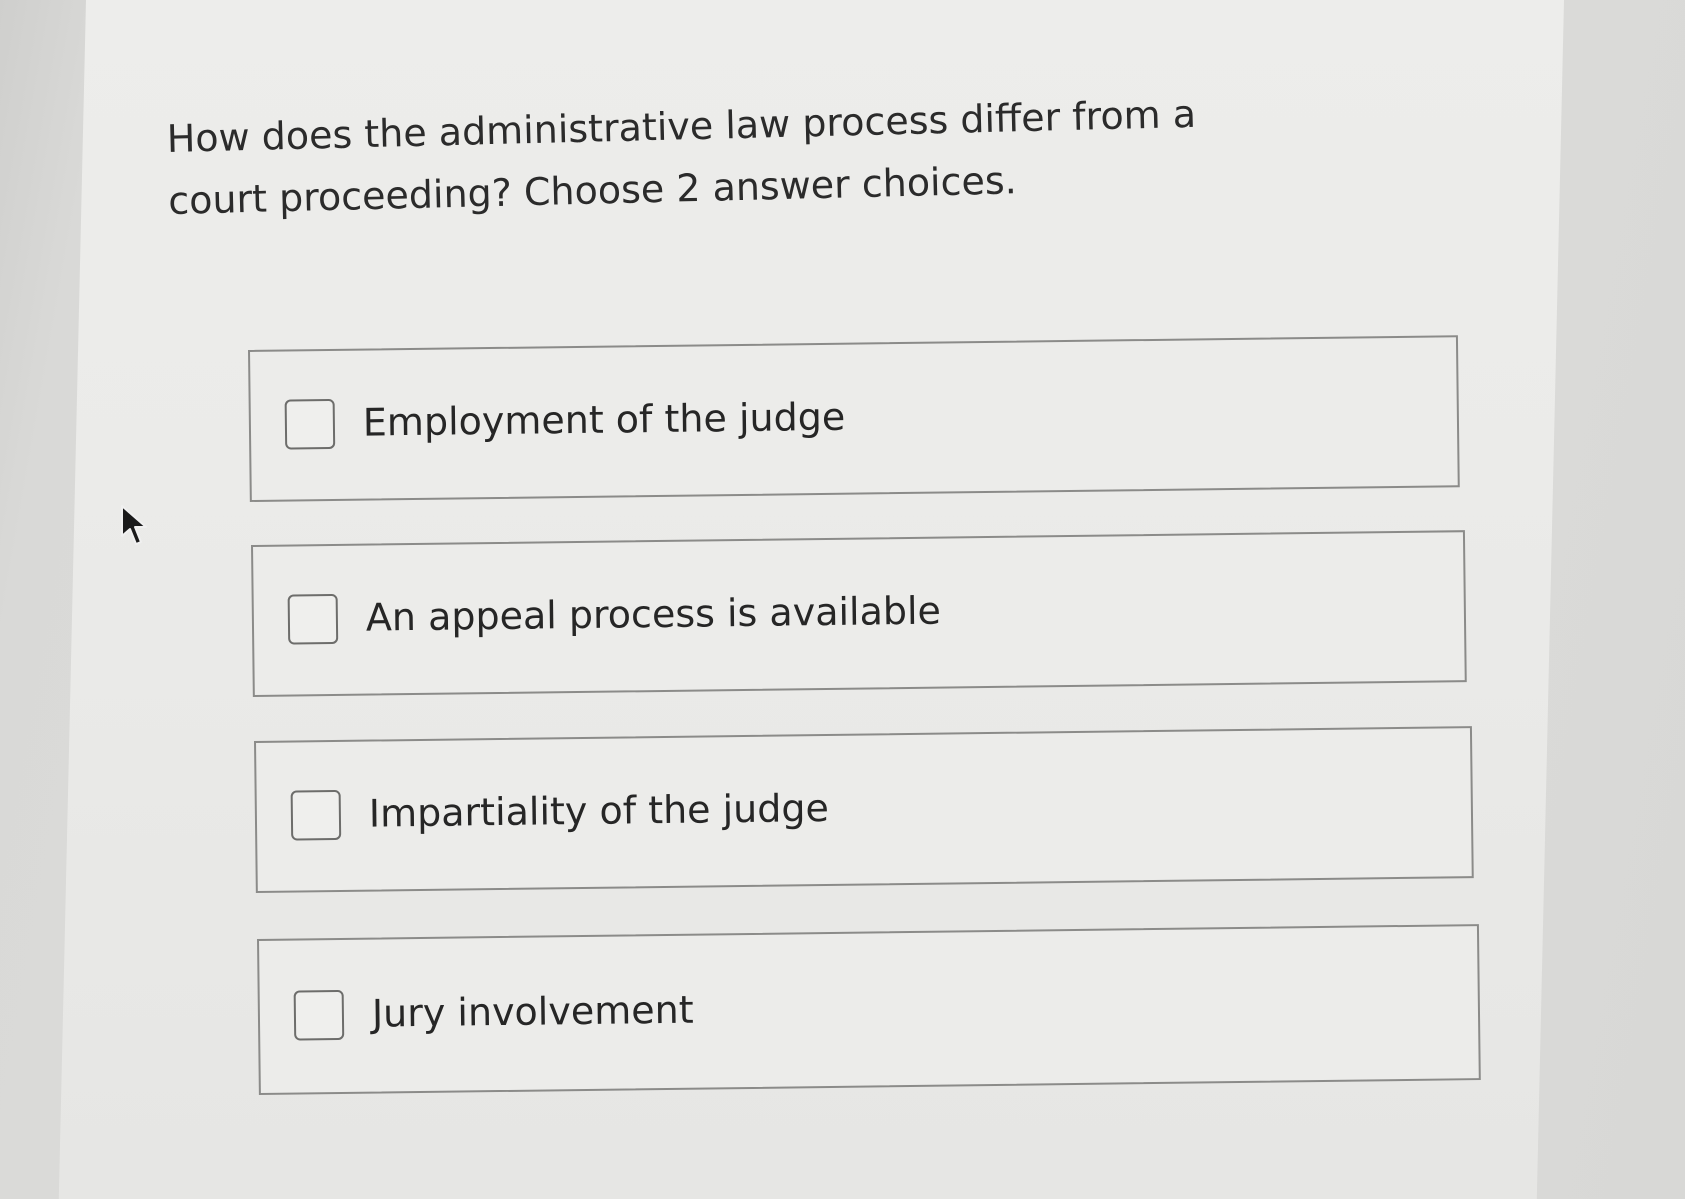  I want to click on choice-label: Jury involvement, so click(532, 1011).